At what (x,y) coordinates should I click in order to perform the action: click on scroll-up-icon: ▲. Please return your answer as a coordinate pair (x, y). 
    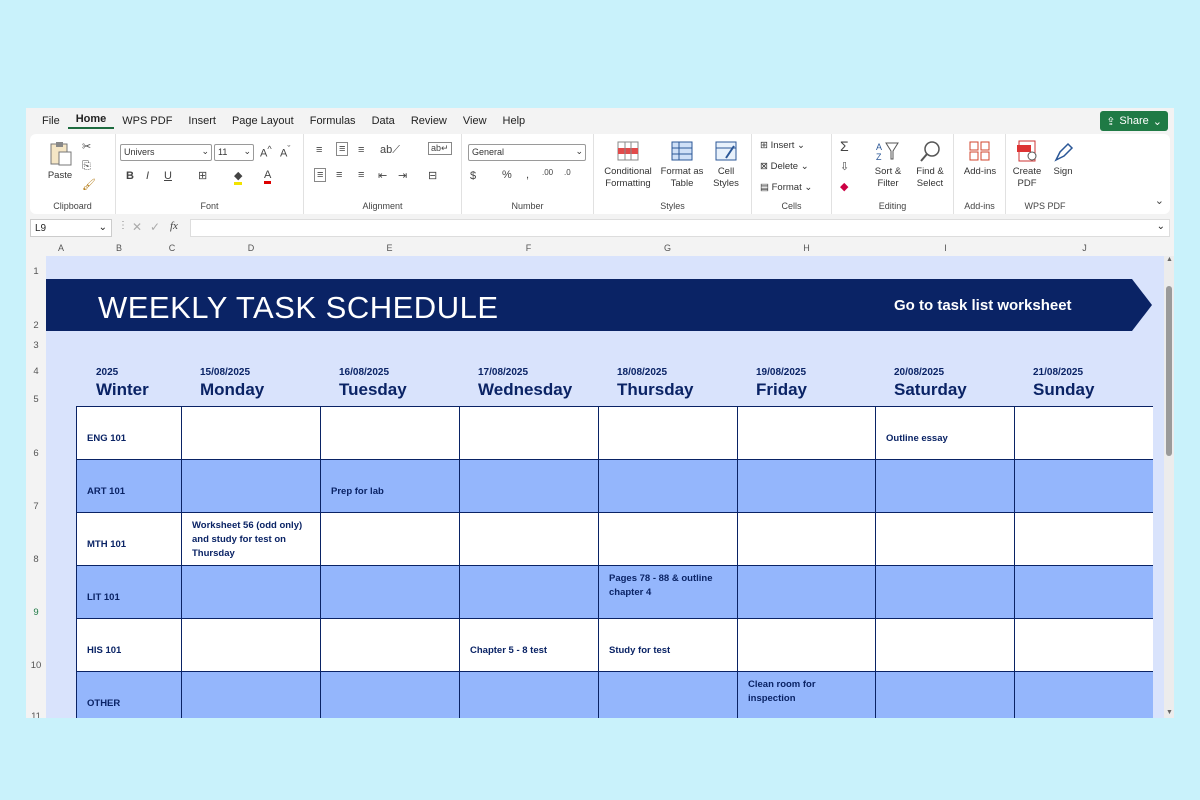
    Looking at the image, I should click on (1169, 259).